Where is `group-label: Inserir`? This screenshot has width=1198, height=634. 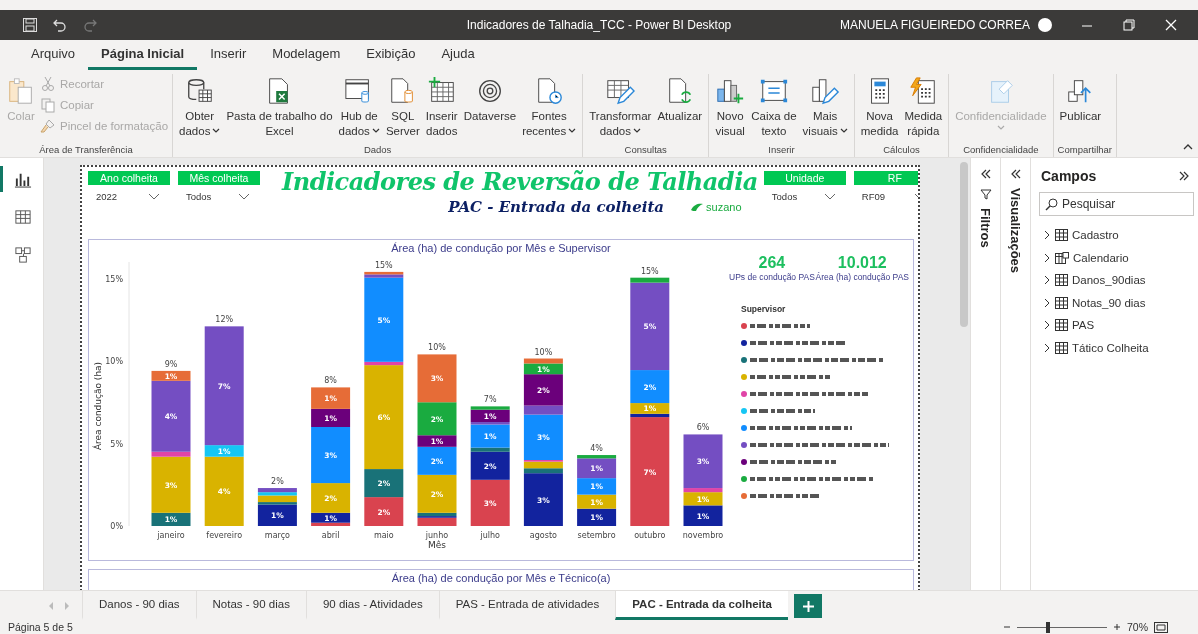
group-label: Inserir is located at coordinates (781, 150).